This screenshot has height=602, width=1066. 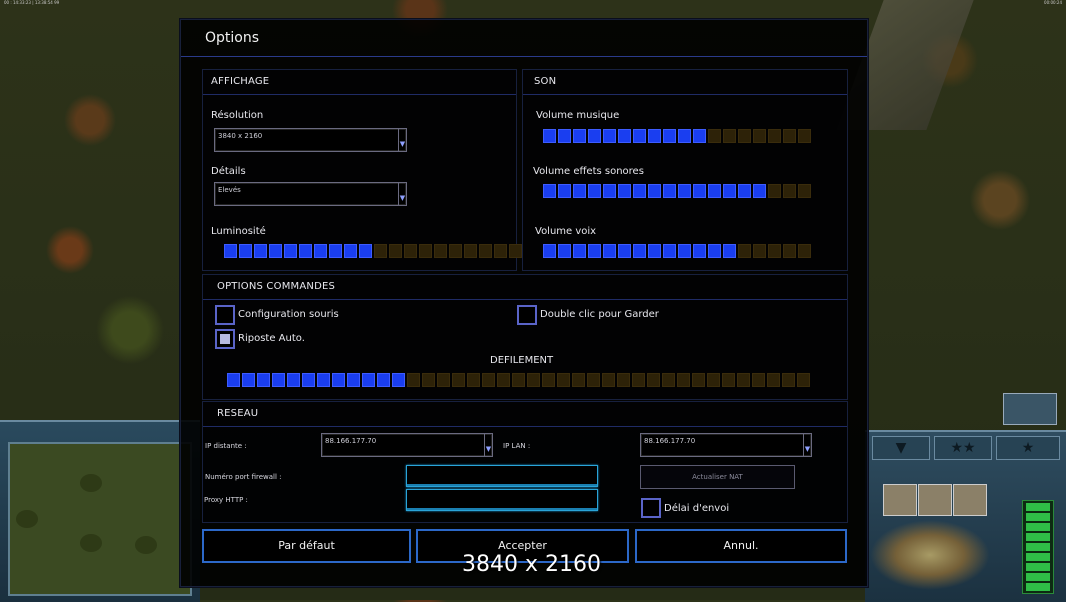 I want to click on minimap, so click(x=100, y=519).